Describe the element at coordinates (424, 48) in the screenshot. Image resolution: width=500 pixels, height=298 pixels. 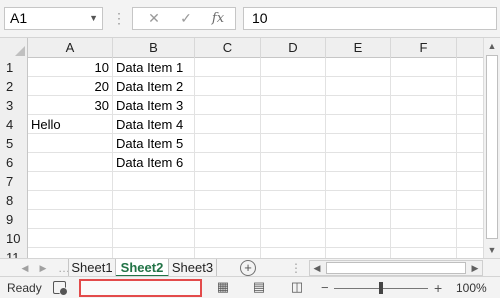
I see `column-header: F` at that location.